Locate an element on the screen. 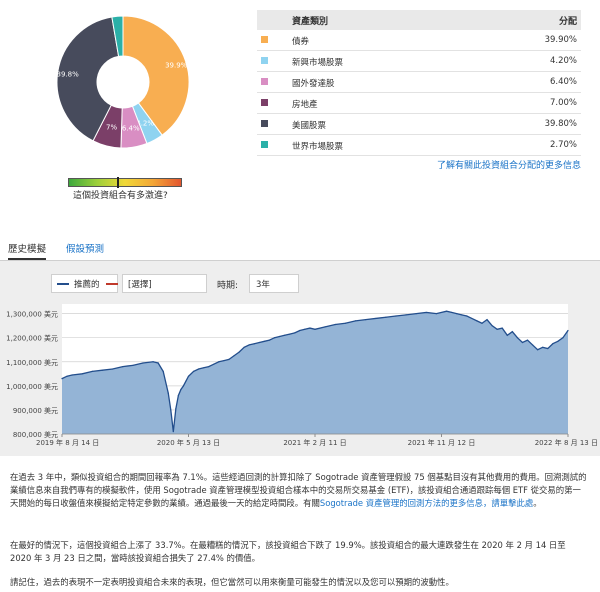 Image resolution: width=600 pixels, height=592 pixels. allocation-row: 房地產 7.00% is located at coordinates (419, 103).